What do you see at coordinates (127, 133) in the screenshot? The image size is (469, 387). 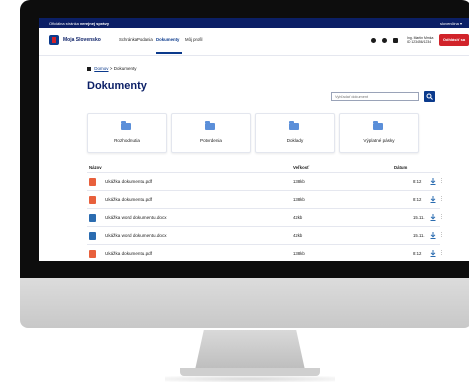 I see `category-card-rozhodnutia: Rozhodnutia` at bounding box center [127, 133].